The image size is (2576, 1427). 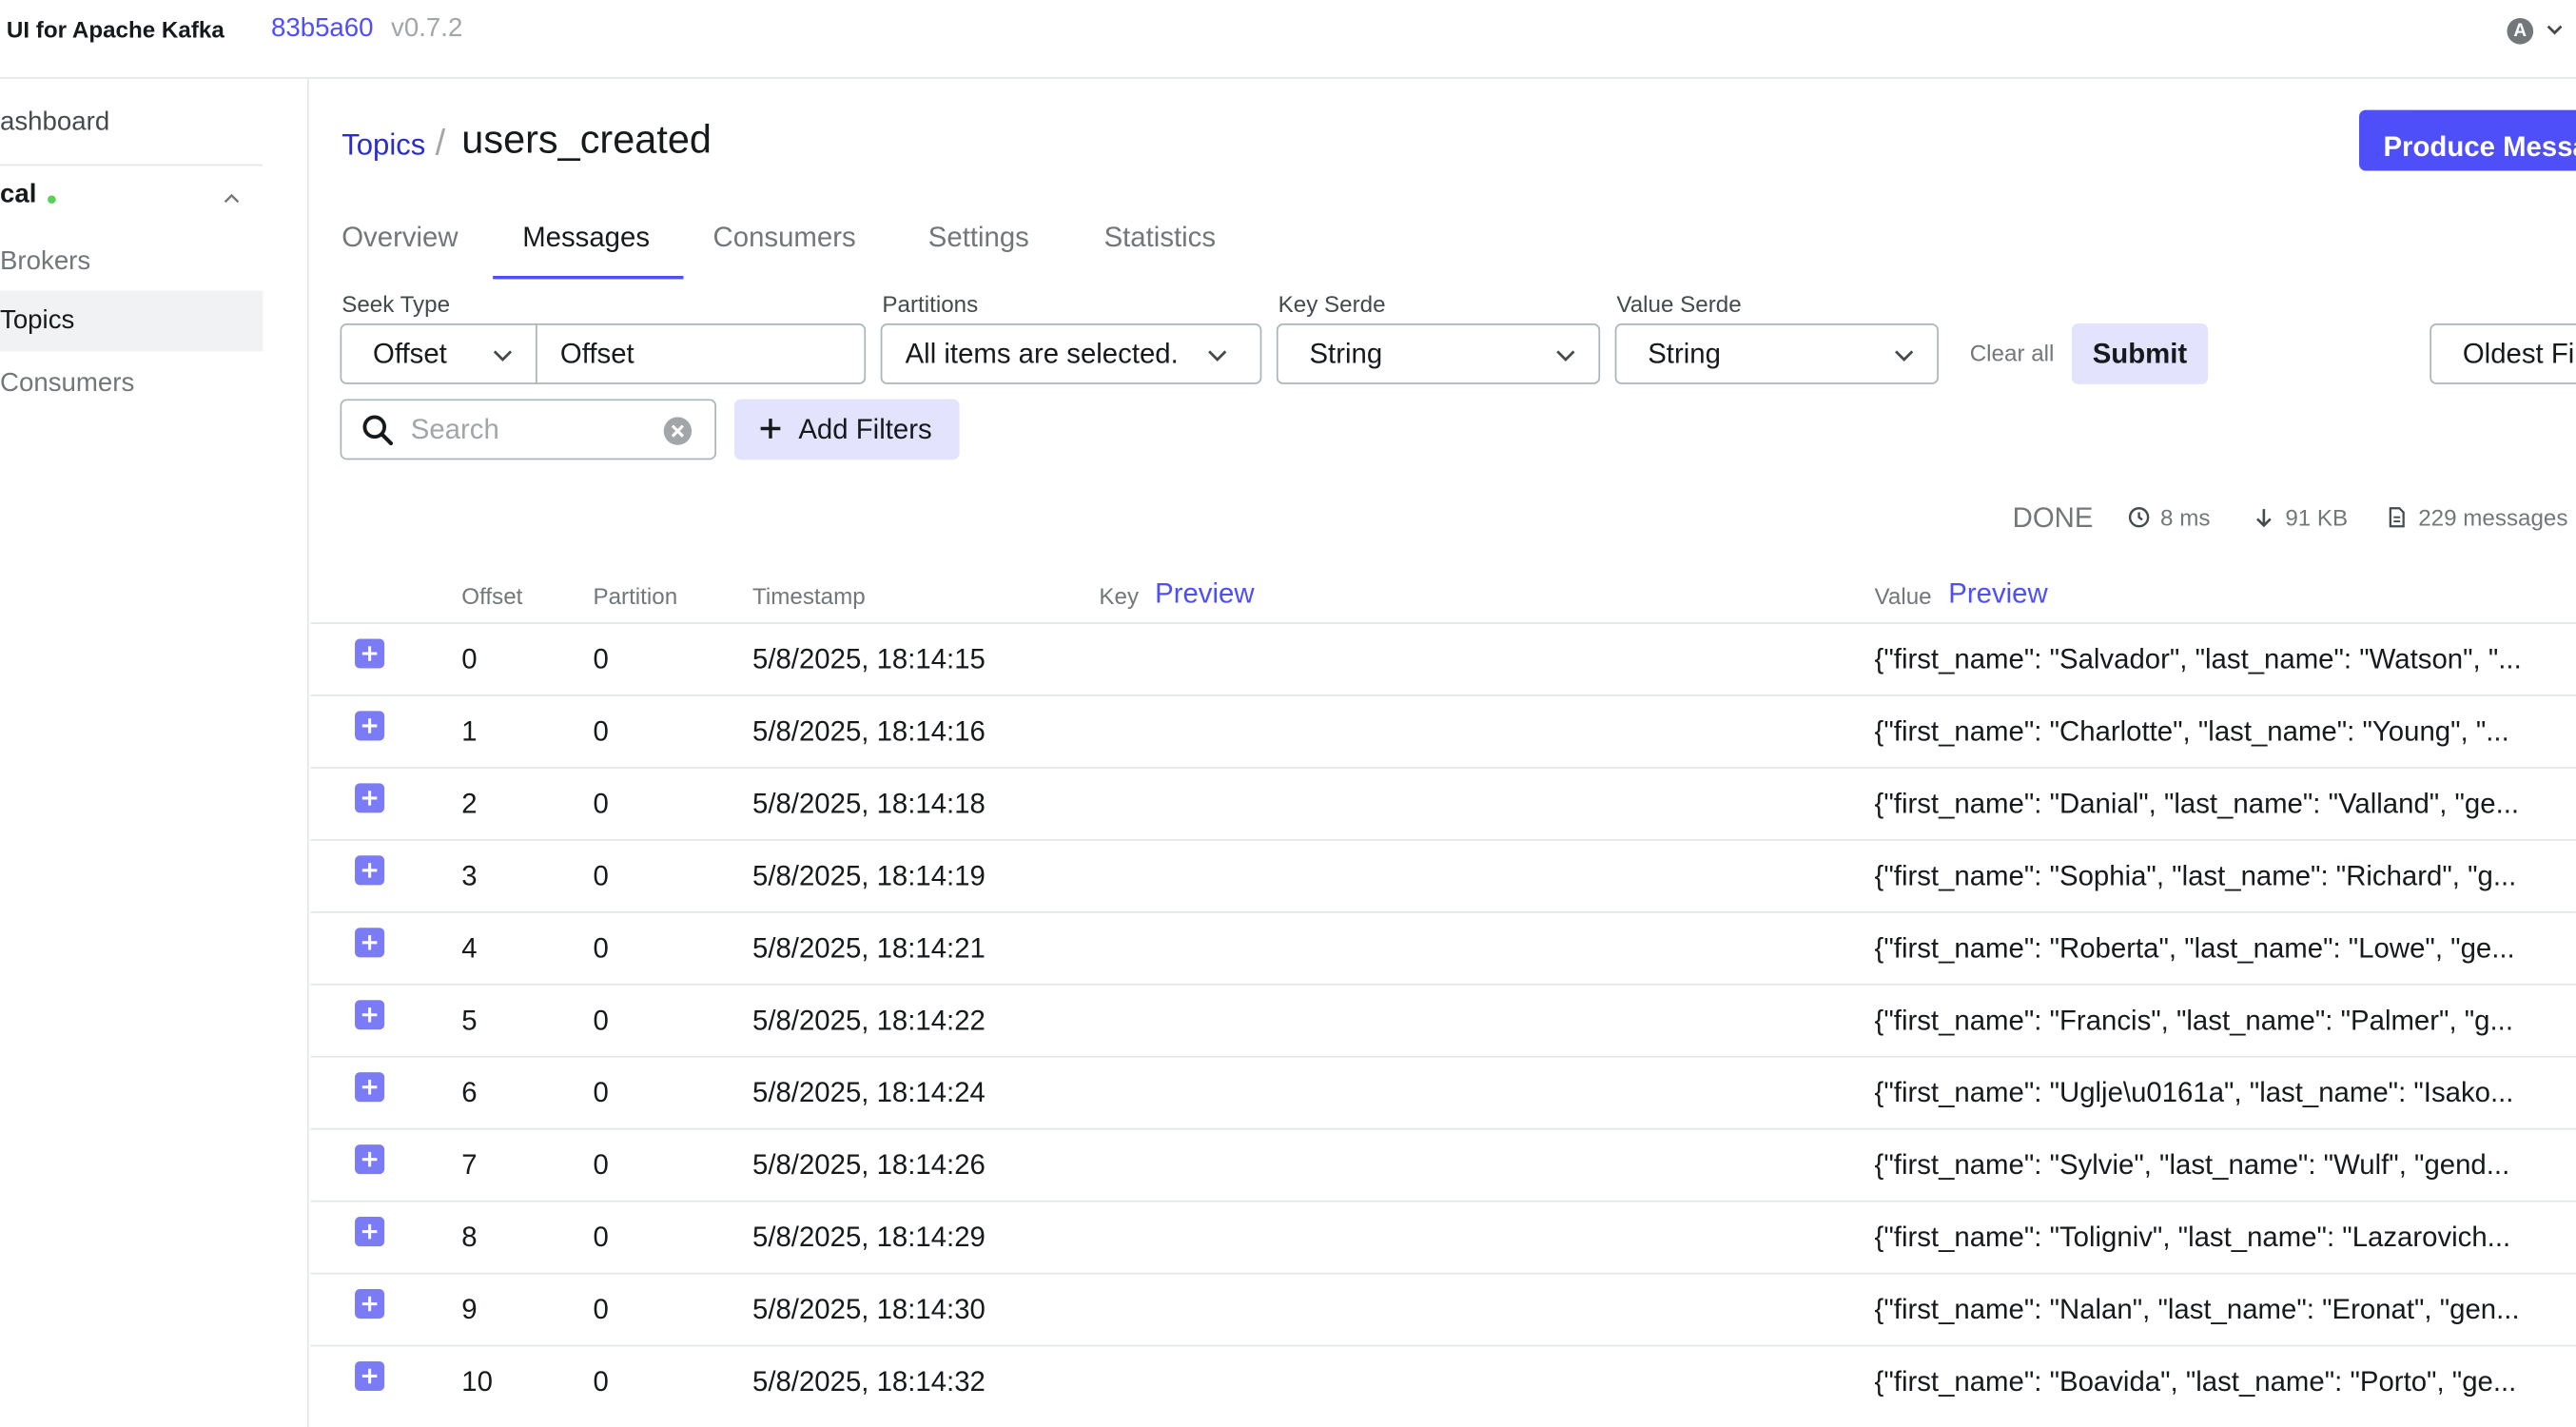 I want to click on produce-message-button: Produce Message, so click(x=2467, y=140).